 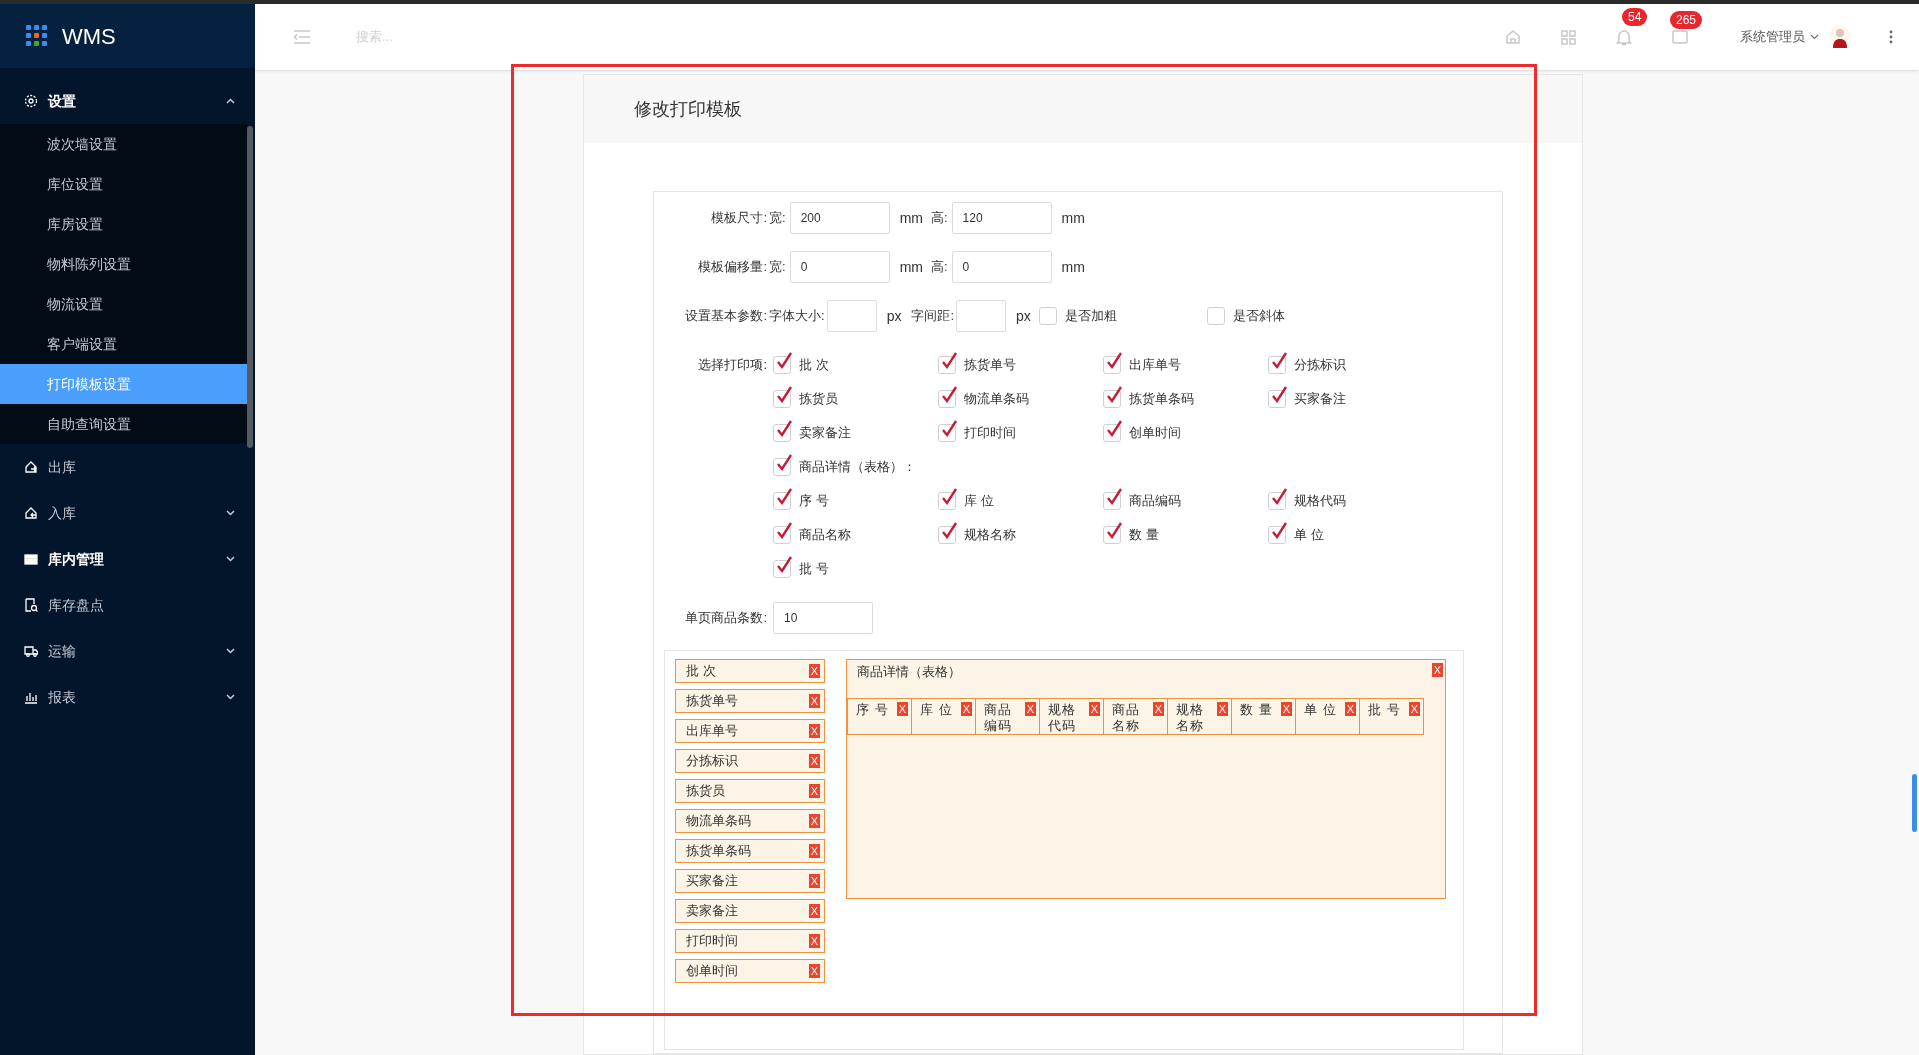 What do you see at coordinates (750, 941) in the screenshot?
I see `field-chip: 打印时间 X` at bounding box center [750, 941].